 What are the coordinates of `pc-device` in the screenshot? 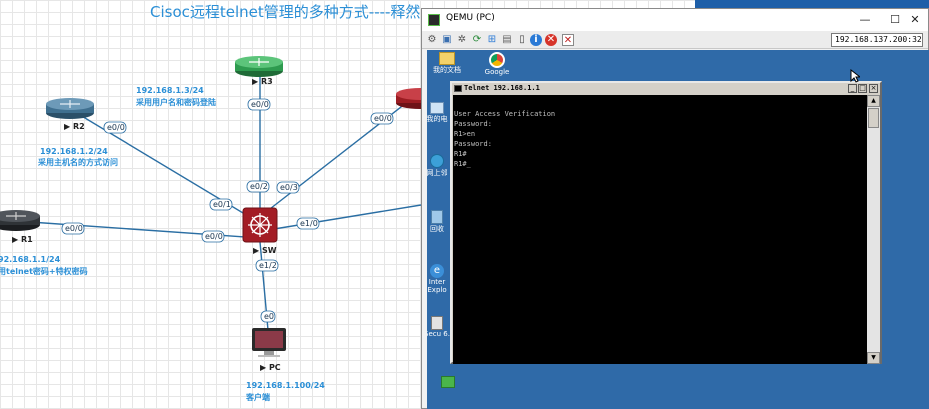 It's located at (269, 342).